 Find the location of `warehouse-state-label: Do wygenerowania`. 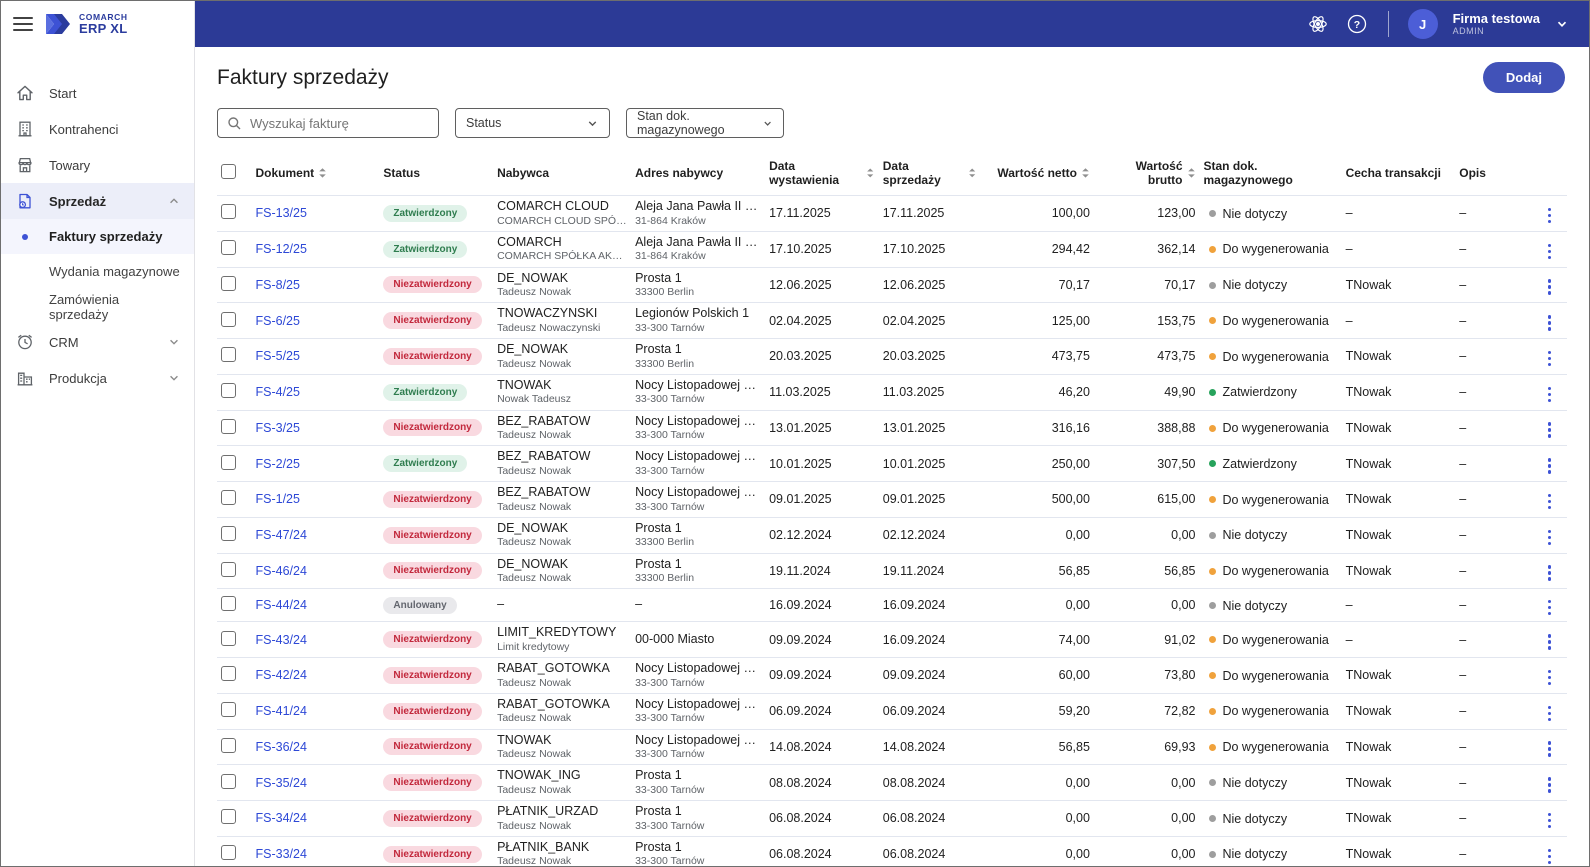

warehouse-state-label: Do wygenerowania is located at coordinates (1275, 639).